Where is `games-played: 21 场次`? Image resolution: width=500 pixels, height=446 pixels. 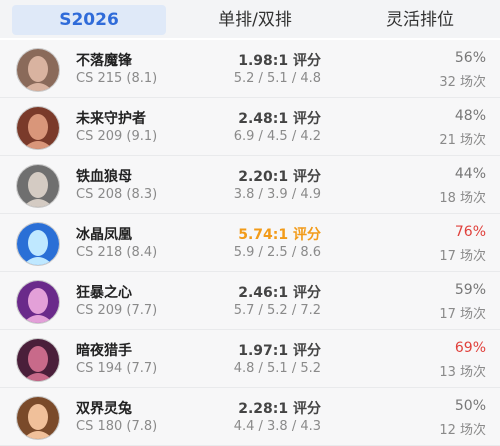
games-played: 21 场次 is located at coordinates (462, 140).